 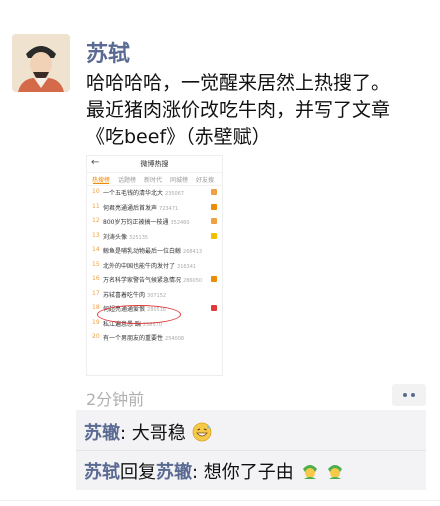 I want to click on hot-search-row: 20 有一个男朋友的重要性 254008, so click(x=154, y=337).